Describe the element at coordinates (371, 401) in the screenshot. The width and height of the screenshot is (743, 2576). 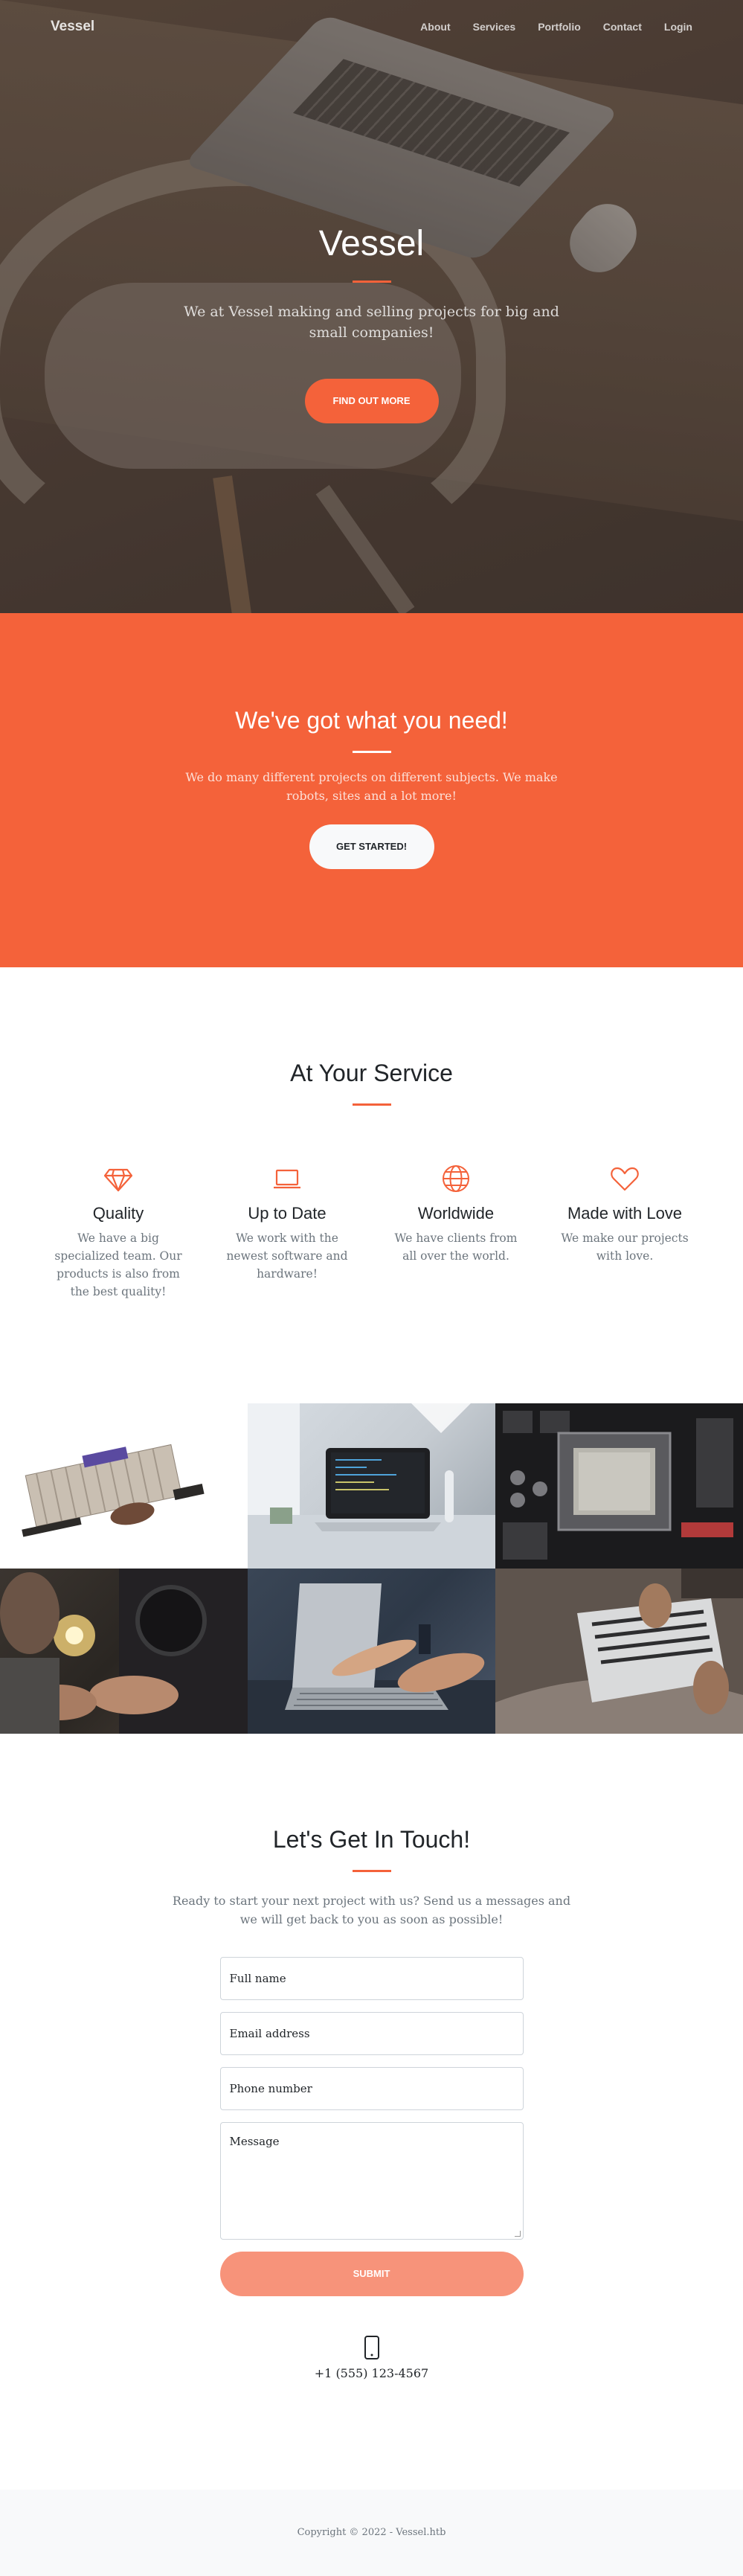
I see `find-out-more-button: Find Out More` at that location.